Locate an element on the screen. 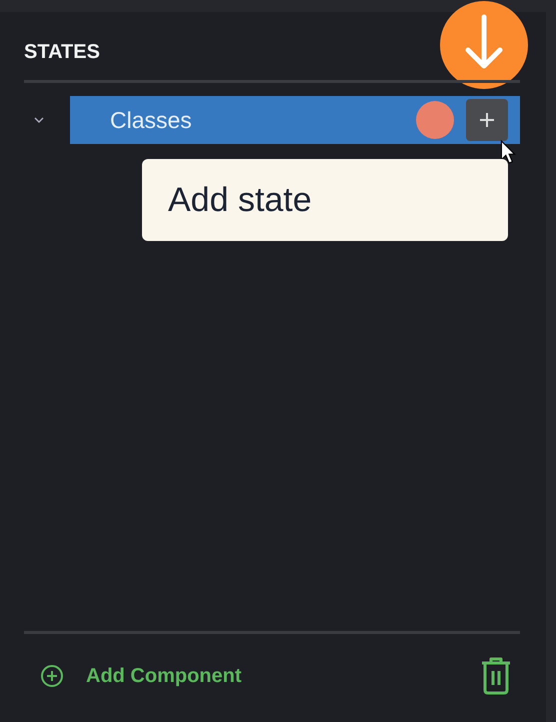 This screenshot has width=556, height=722. panel-title: STATES is located at coordinates (62, 52).